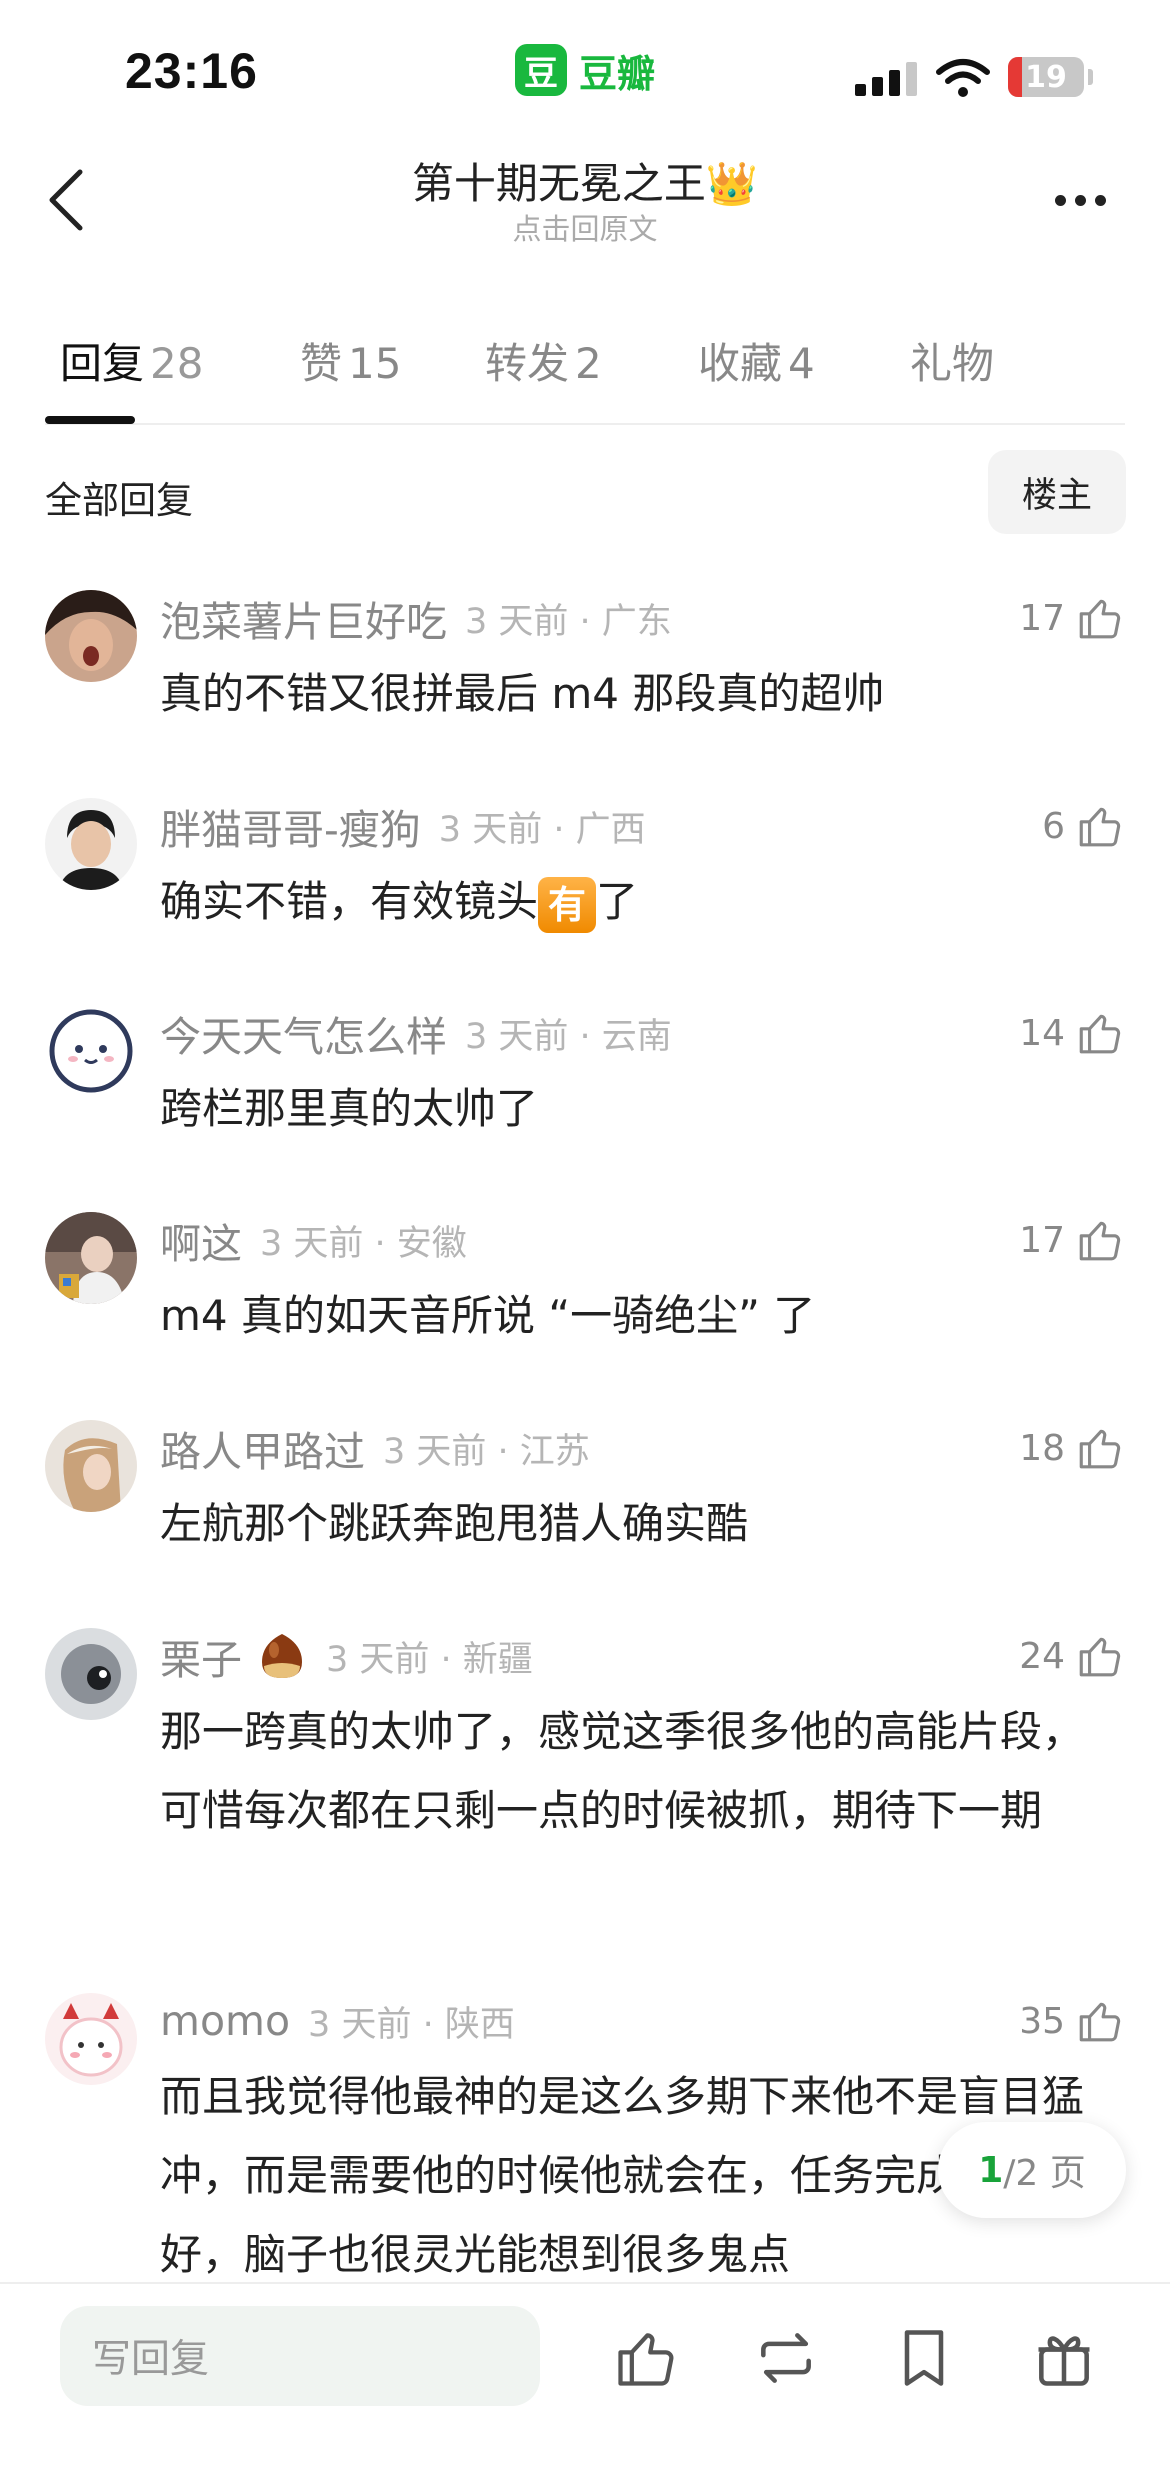  I want to click on tab-collections: 收藏 4, so click(756, 360).